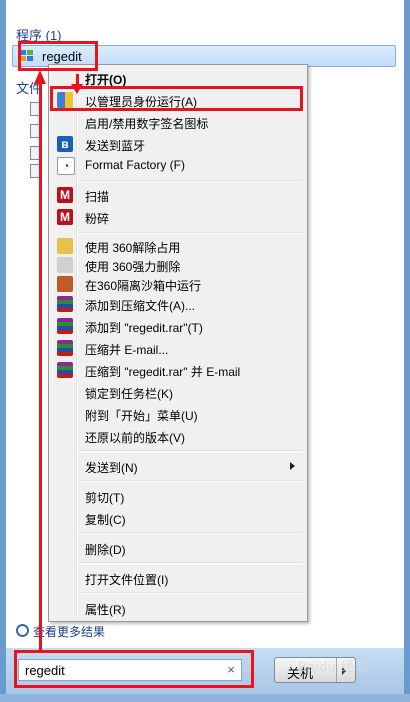 The height and width of the screenshot is (702, 410). I want to click on menu-item-compress-rar-email: 压缩到 "regedit.rar" 并 E-mail, so click(178, 370).